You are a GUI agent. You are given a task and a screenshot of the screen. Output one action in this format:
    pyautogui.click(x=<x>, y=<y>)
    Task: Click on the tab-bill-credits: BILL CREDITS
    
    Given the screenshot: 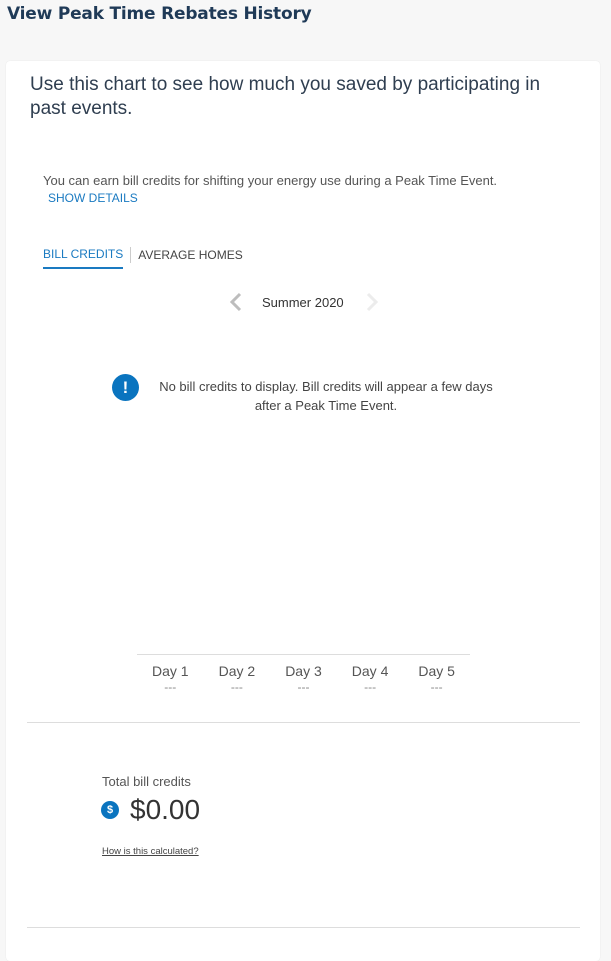 What is the action you would take?
    pyautogui.click(x=83, y=258)
    